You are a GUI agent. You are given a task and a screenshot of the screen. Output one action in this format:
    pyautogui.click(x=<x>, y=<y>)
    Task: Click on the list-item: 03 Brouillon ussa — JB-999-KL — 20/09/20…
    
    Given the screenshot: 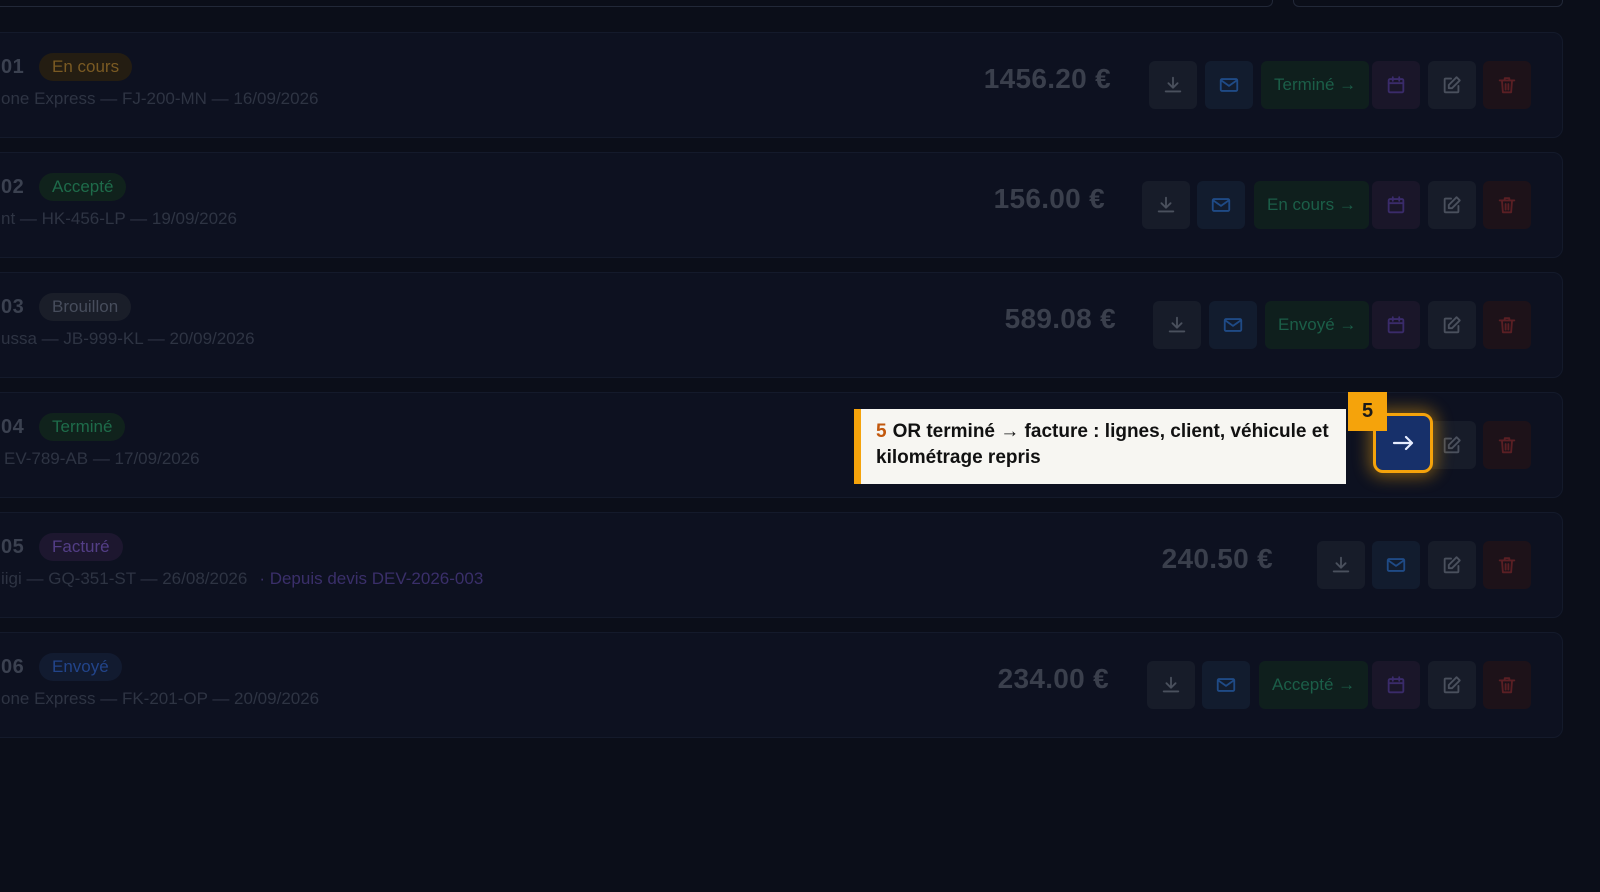 What is the action you would take?
    pyautogui.click(x=781, y=325)
    